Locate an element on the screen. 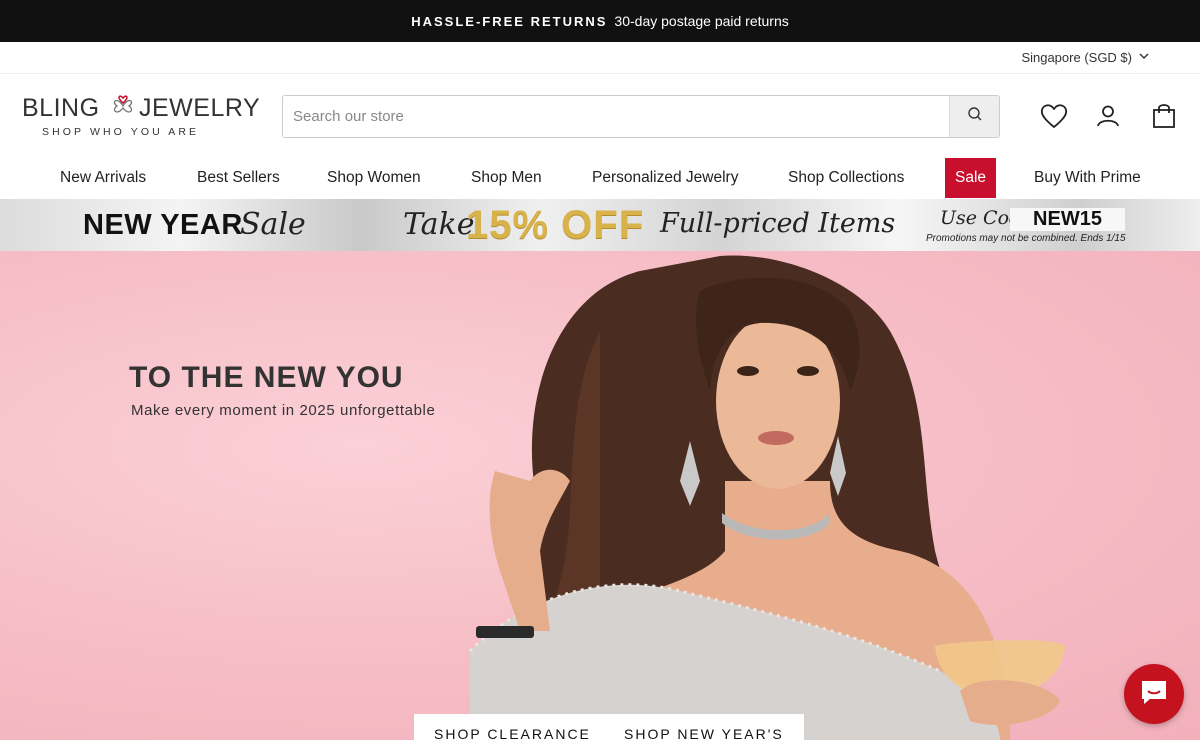 The height and width of the screenshot is (740, 1200). nav-shop-men: Shop Men is located at coordinates (506, 178).